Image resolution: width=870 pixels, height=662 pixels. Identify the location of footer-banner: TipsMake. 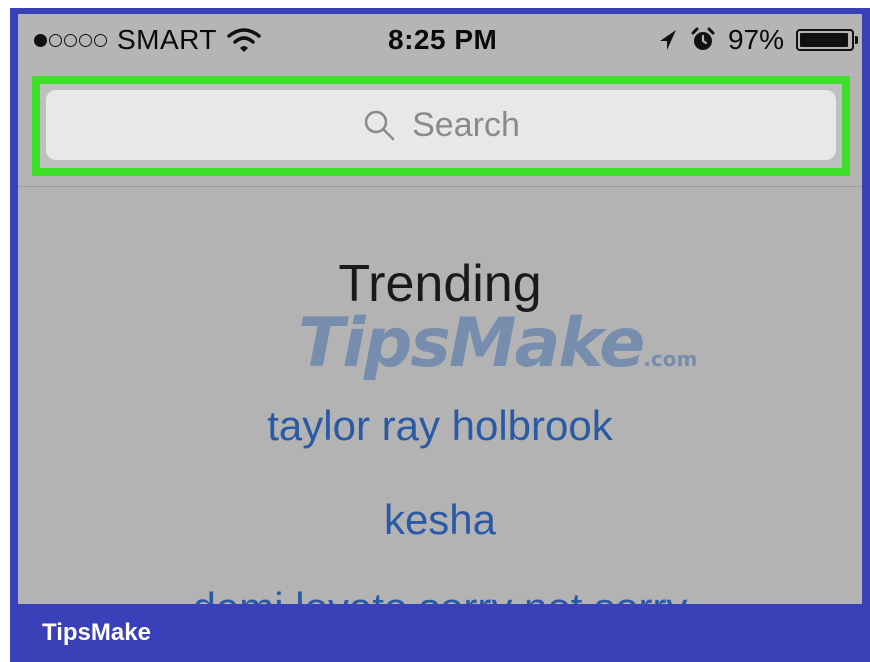
(440, 633).